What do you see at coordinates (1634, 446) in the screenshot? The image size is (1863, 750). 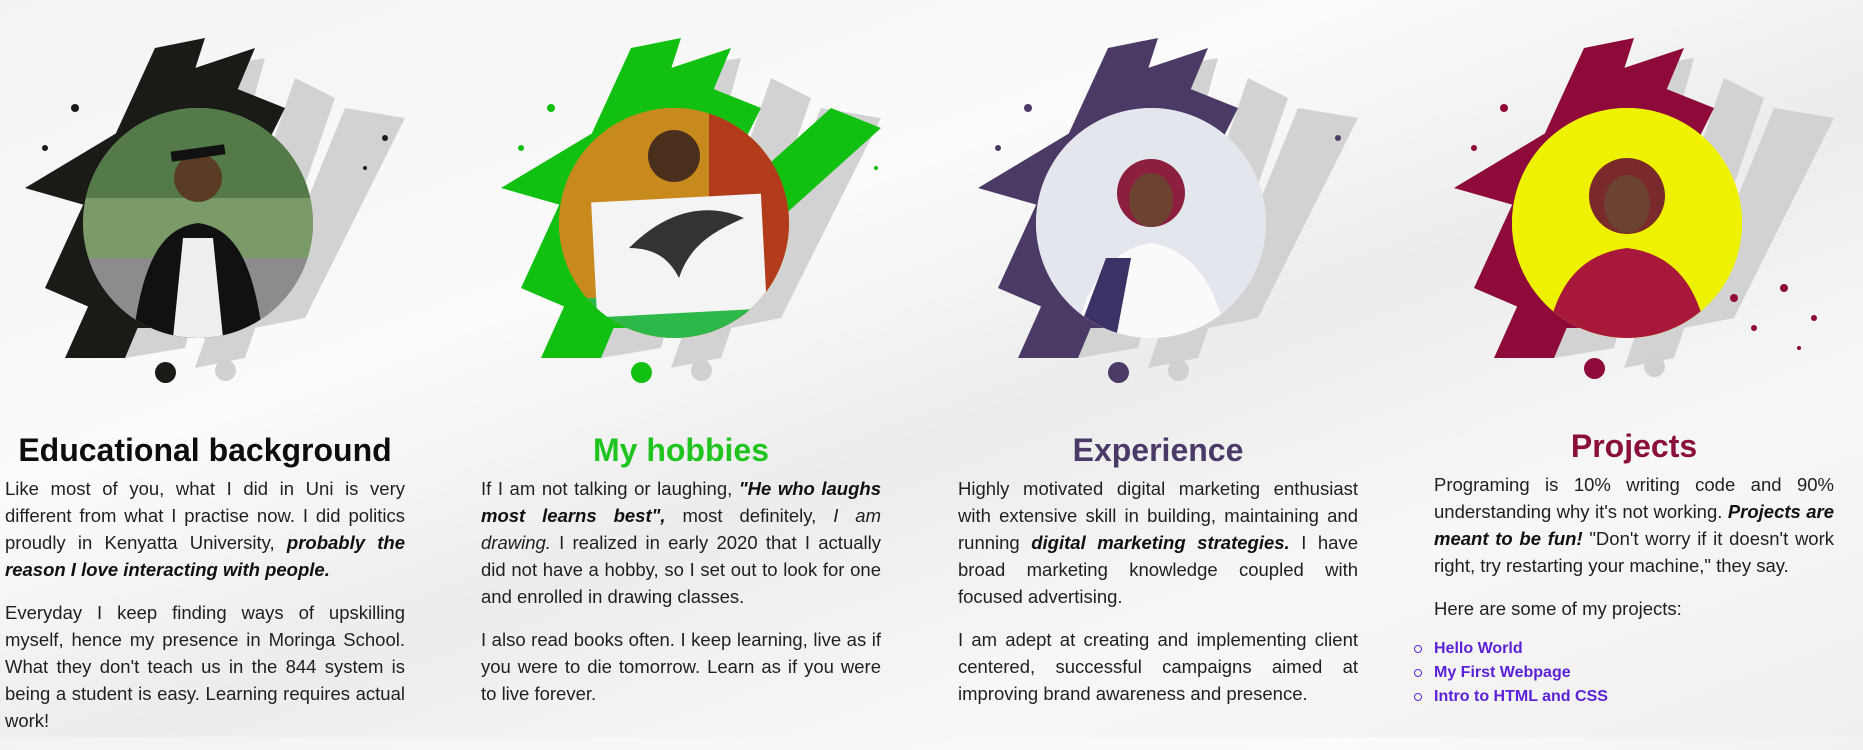 I see `section-title: Projects` at bounding box center [1634, 446].